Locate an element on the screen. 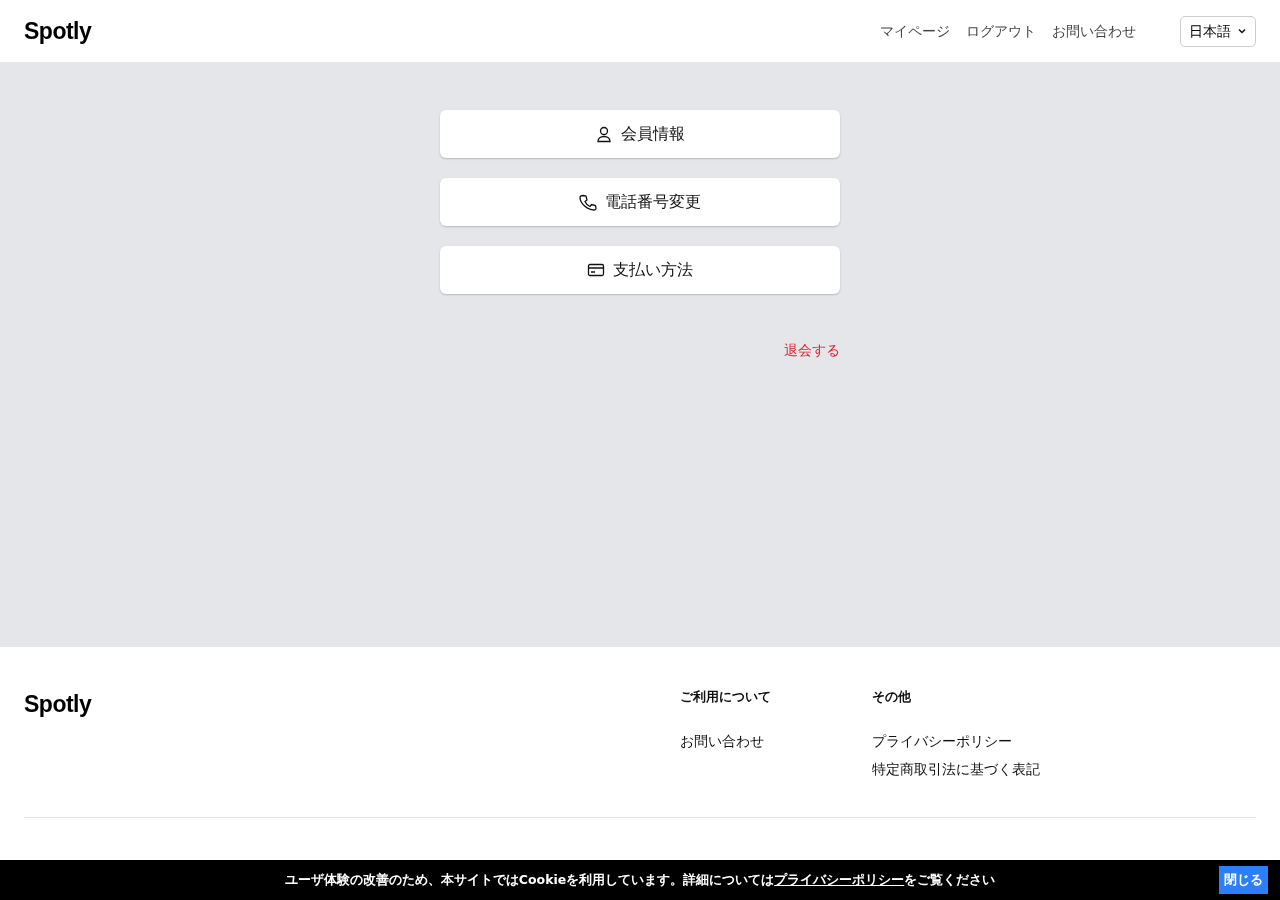  phone-icon is located at coordinates (588, 202).